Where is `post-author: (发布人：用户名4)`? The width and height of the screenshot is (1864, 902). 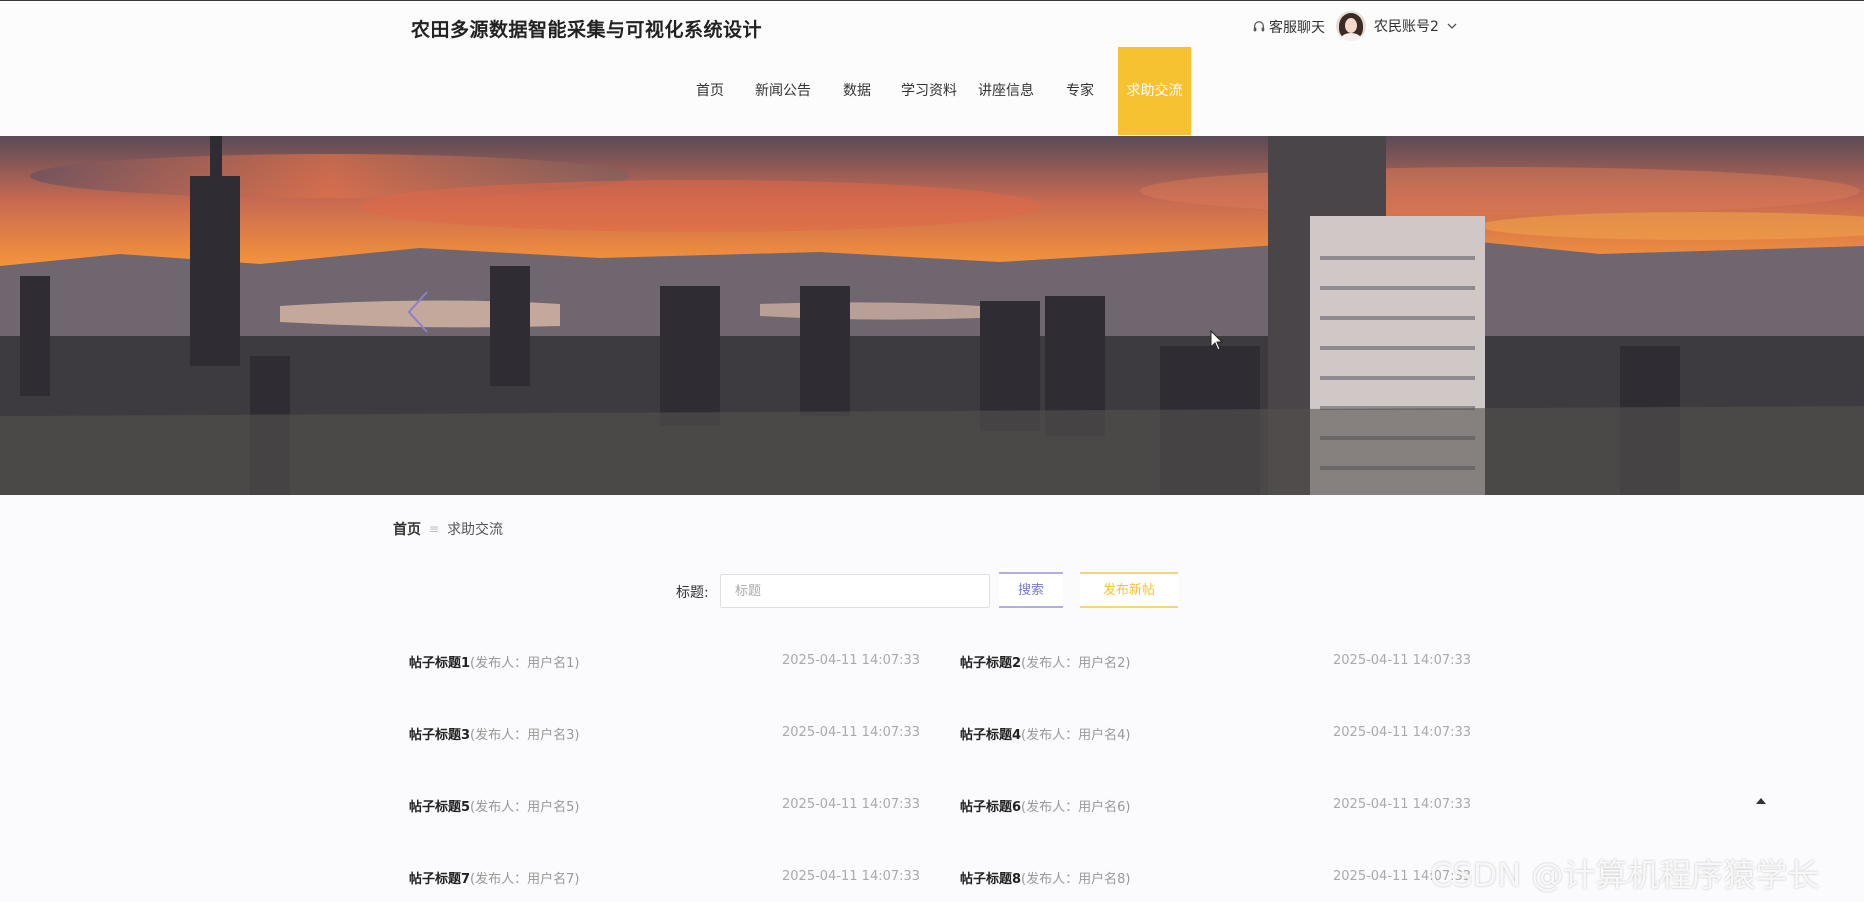
post-author: (发布人：用户名4) is located at coordinates (1076, 735).